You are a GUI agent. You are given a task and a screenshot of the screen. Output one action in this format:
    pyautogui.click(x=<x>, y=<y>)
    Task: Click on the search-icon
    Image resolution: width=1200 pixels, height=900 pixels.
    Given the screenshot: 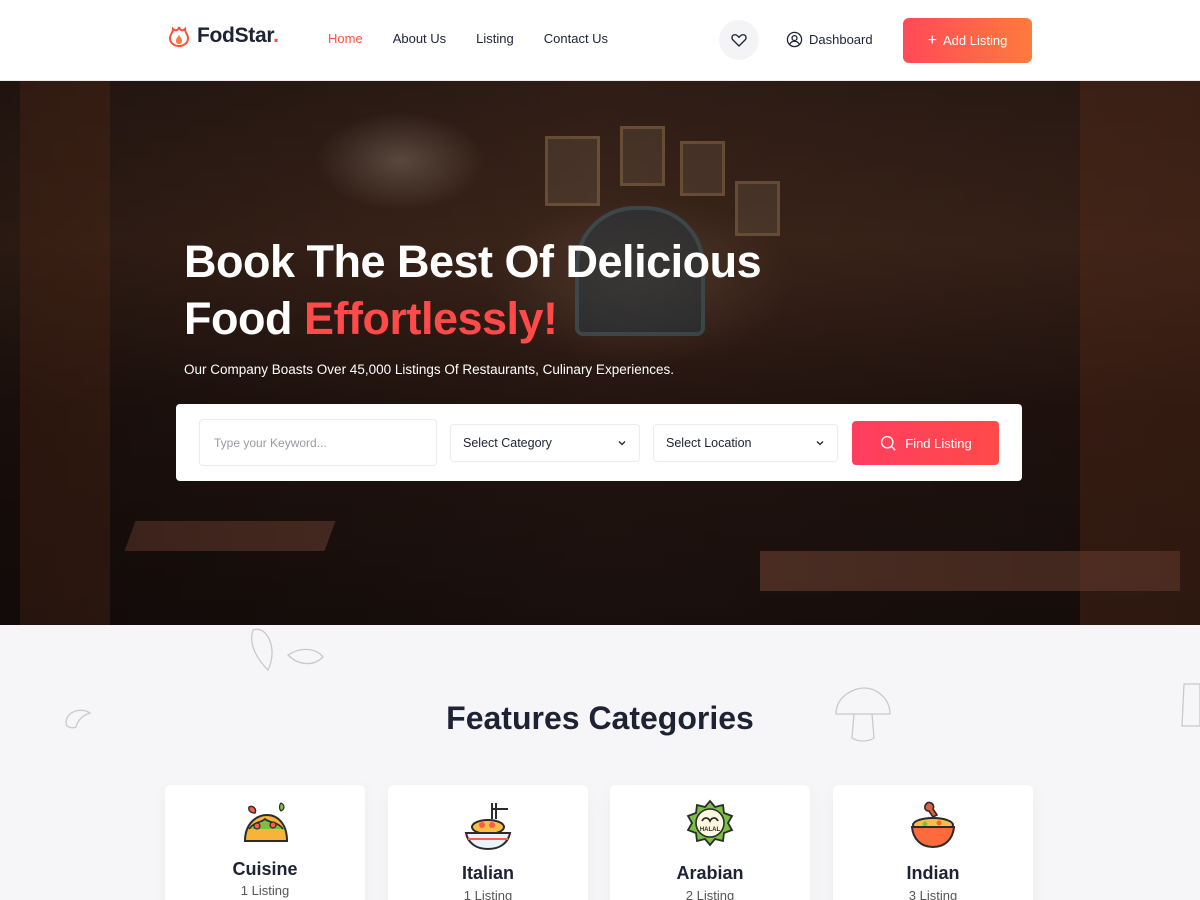 What is the action you would take?
    pyautogui.click(x=888, y=443)
    